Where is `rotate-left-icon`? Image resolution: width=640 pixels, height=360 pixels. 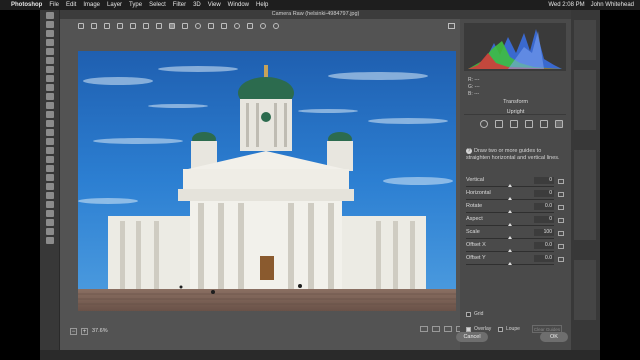 rotate-left-icon is located at coordinates (263, 26).